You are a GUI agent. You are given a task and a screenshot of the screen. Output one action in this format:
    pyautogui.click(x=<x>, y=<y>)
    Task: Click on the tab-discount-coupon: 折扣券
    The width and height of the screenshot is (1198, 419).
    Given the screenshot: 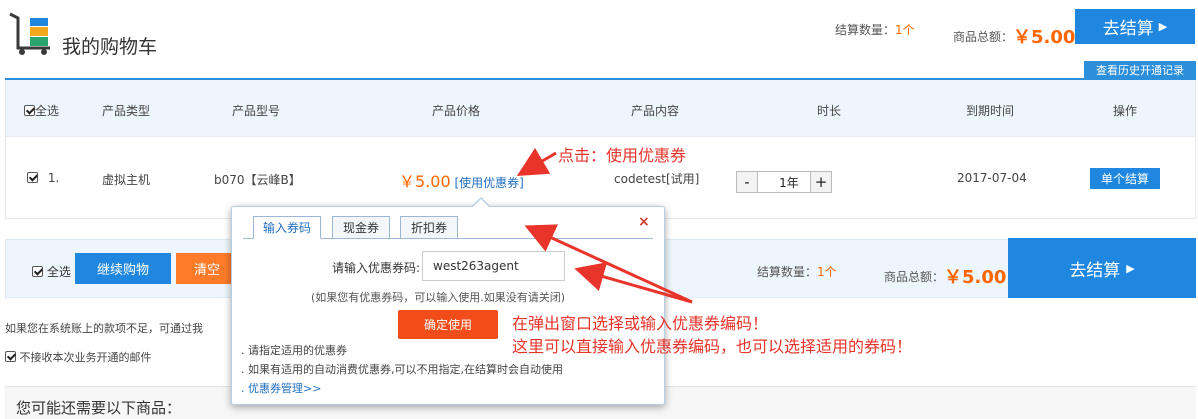 What is the action you would take?
    pyautogui.click(x=429, y=227)
    